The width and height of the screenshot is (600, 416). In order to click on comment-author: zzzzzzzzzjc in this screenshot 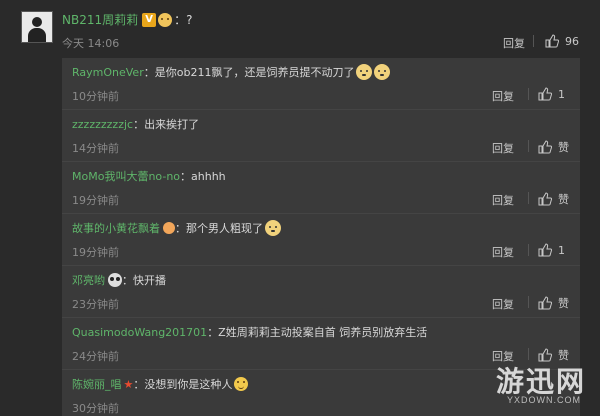, I will do `click(102, 124)`.